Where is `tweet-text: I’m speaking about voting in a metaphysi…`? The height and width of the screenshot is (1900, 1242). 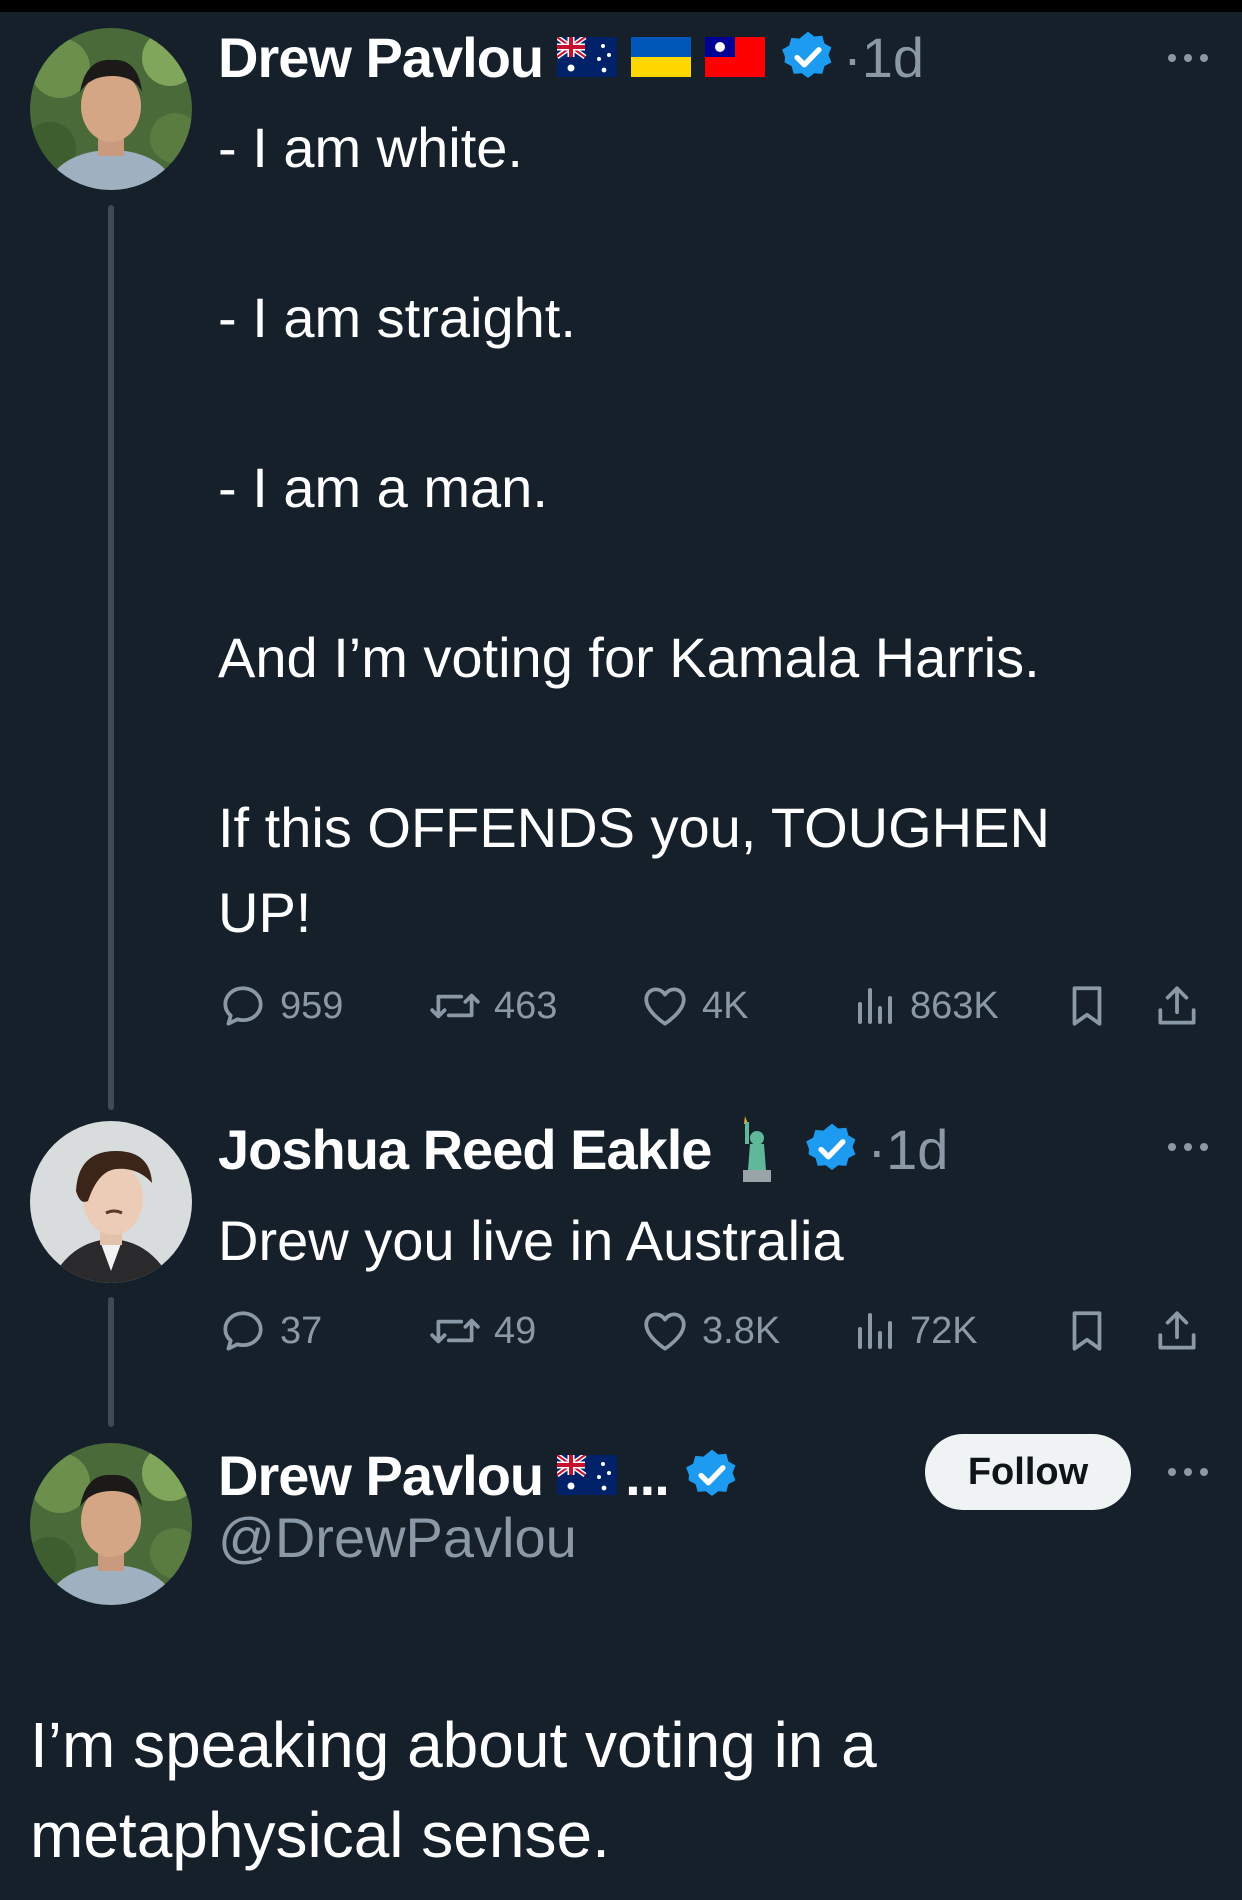 tweet-text: I’m speaking about voting in a metaphysi… is located at coordinates (453, 1790).